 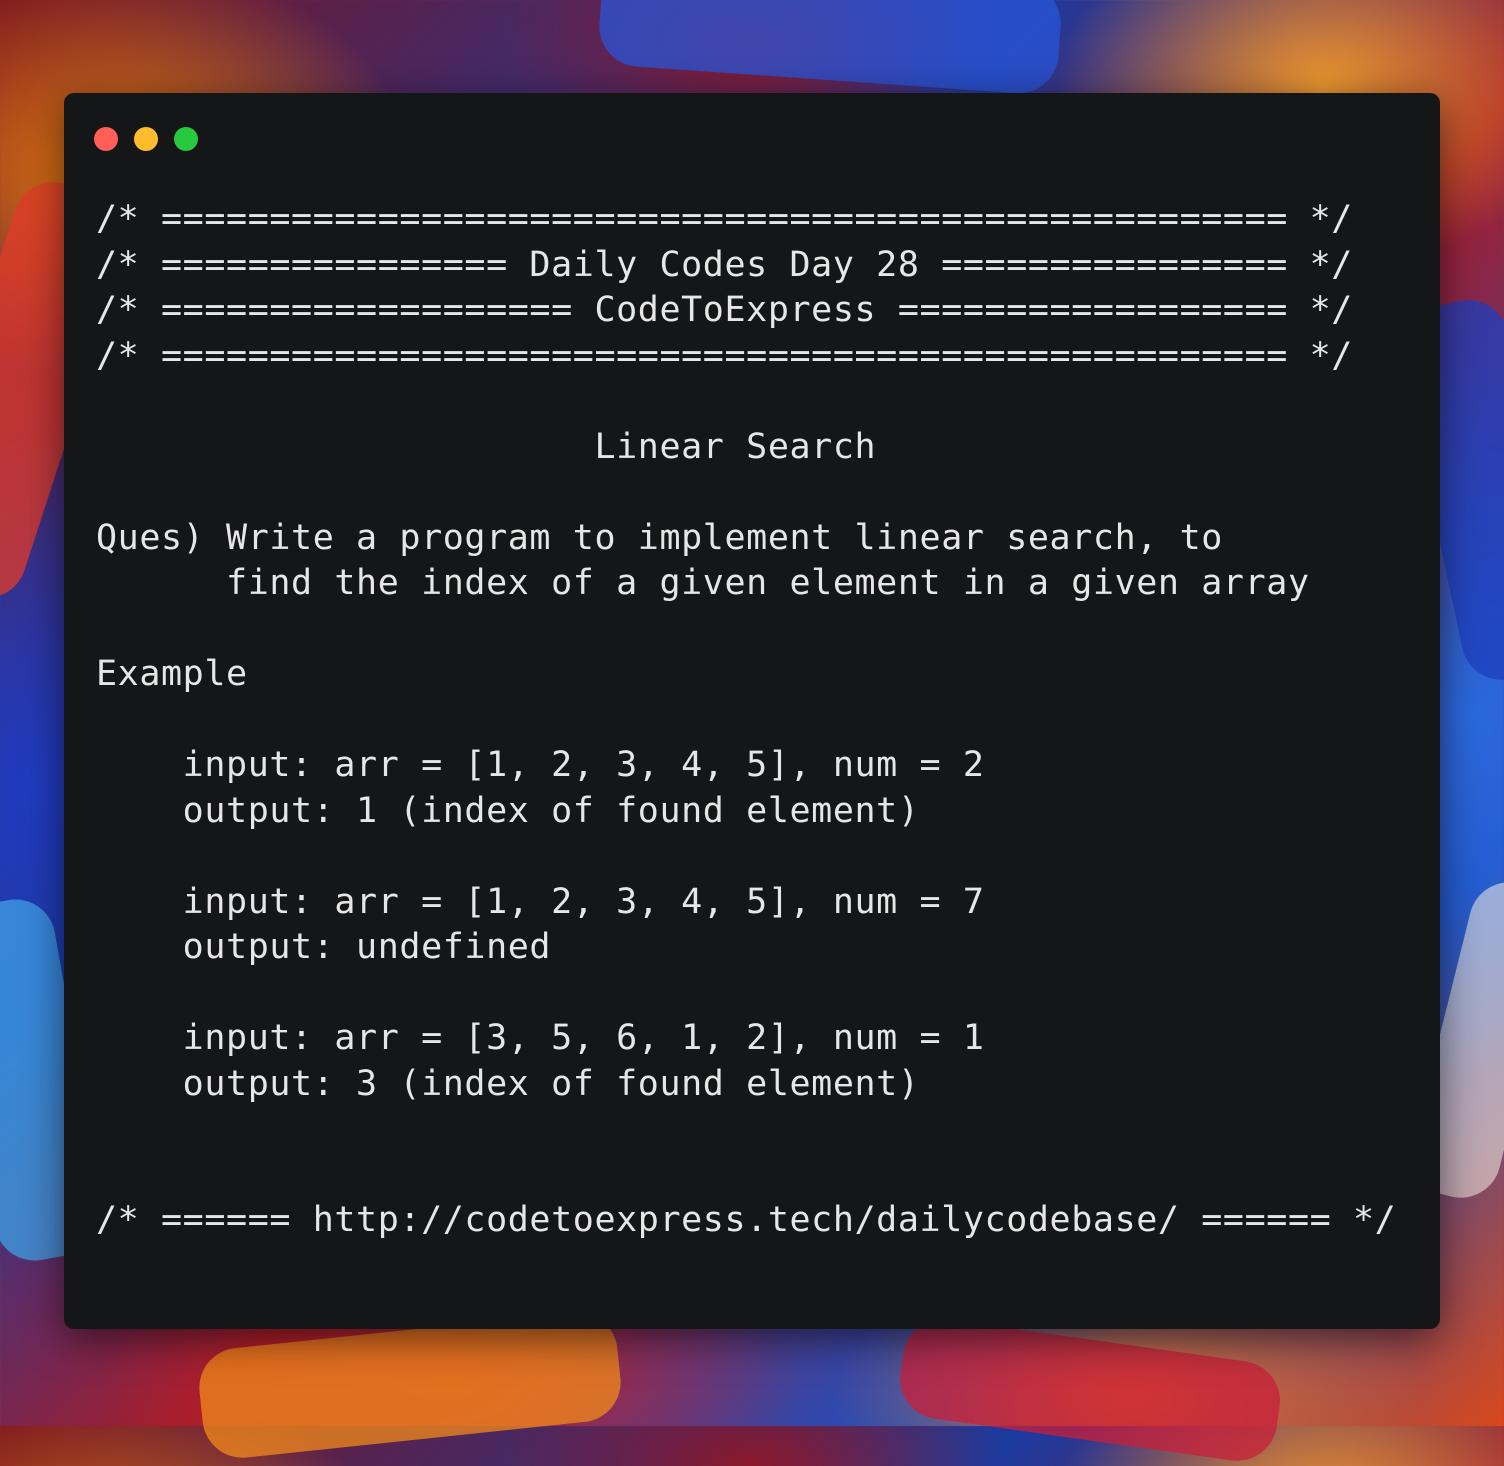 What do you see at coordinates (540, 765) in the screenshot?
I see `example-input: input: arr = [1, 2, 3, 4, 5], num = 2` at bounding box center [540, 765].